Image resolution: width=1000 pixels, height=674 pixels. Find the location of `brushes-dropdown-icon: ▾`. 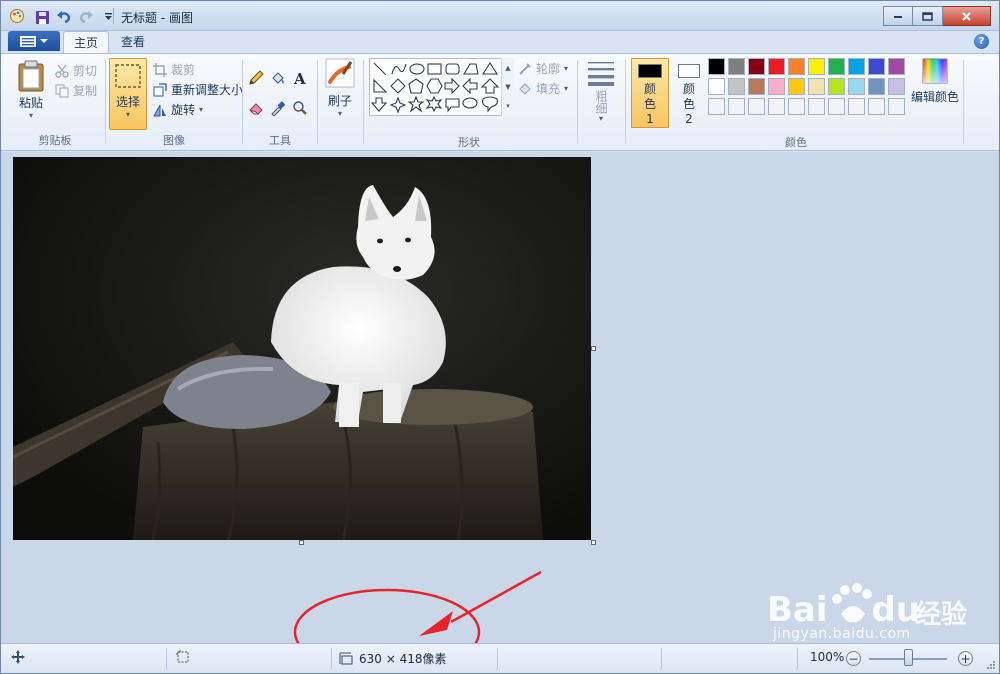

brushes-dropdown-icon: ▾ is located at coordinates (339, 113).